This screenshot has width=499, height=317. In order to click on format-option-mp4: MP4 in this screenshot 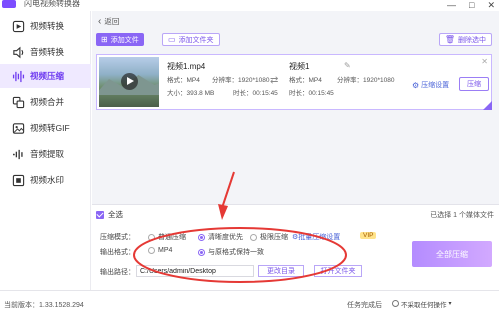, I will do `click(160, 250)`.